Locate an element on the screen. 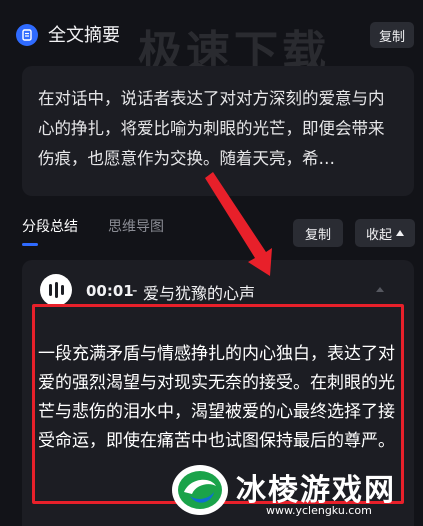 The image size is (423, 526). segment-timestamp: 00:01 is located at coordinates (110, 291).